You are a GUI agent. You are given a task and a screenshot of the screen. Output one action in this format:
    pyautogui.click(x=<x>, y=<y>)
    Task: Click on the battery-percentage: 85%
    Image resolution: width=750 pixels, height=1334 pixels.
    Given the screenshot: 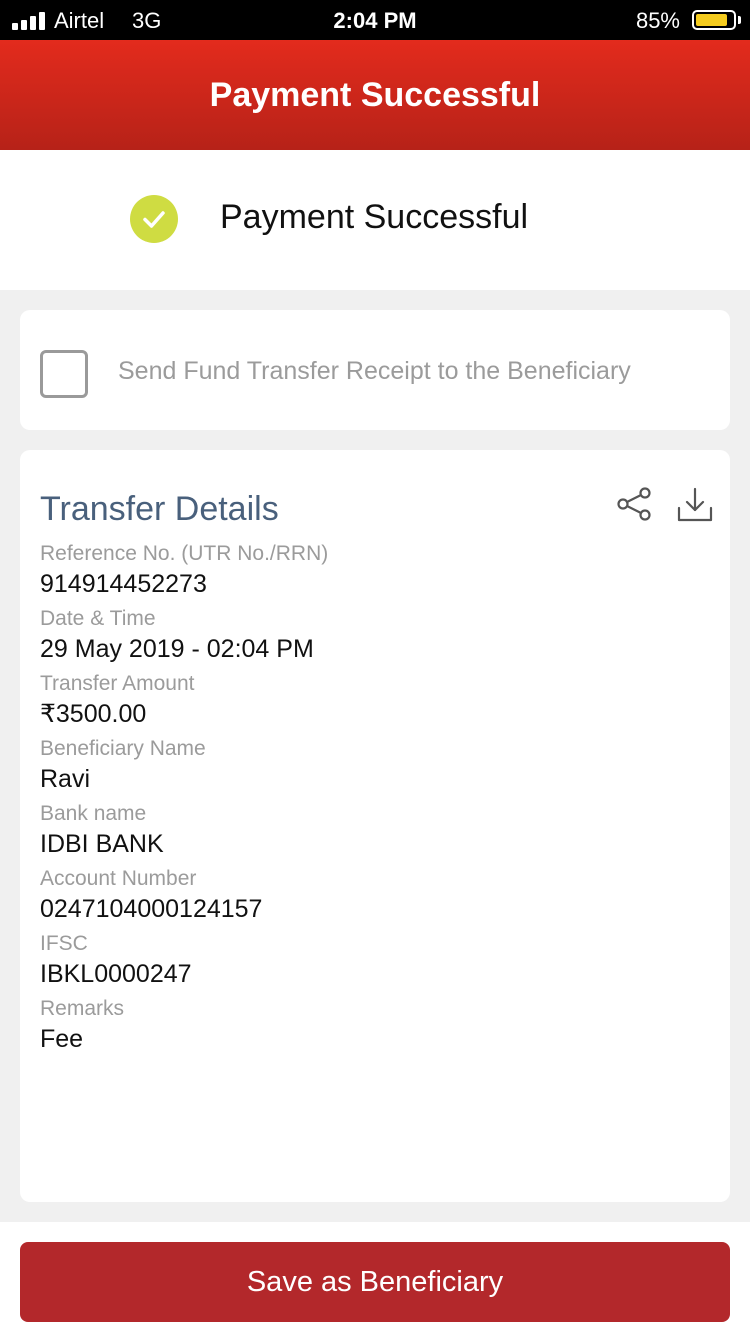 What is the action you would take?
    pyautogui.click(x=657, y=20)
    